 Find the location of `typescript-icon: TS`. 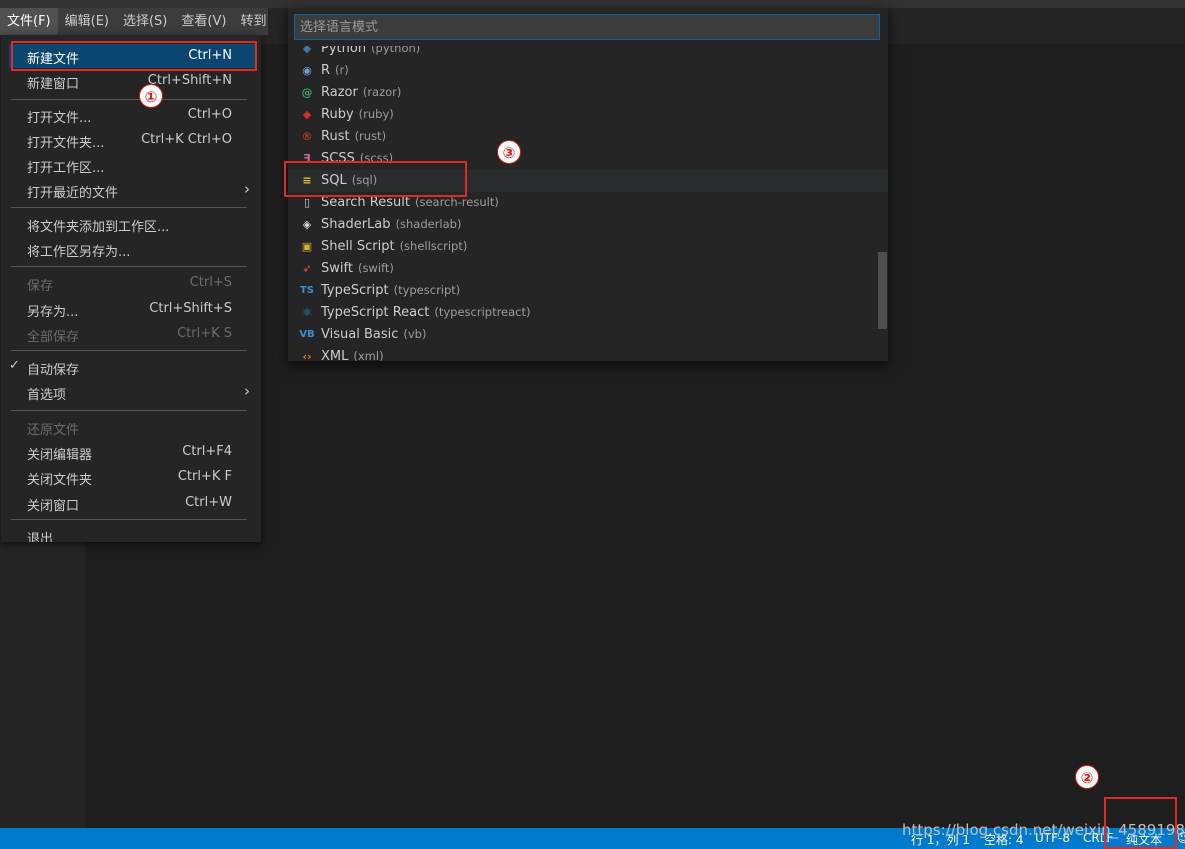

typescript-icon: TS is located at coordinates (307, 290).